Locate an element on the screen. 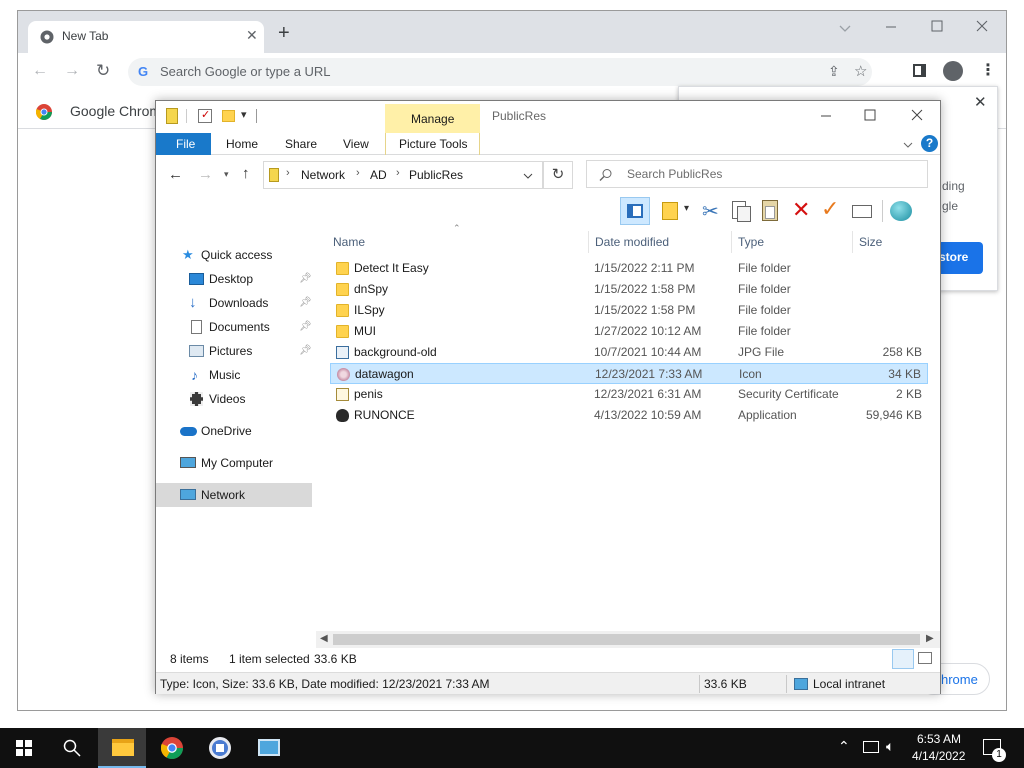 The image size is (1024, 768). delete-x-icon: ✕ is located at coordinates (801, 210).